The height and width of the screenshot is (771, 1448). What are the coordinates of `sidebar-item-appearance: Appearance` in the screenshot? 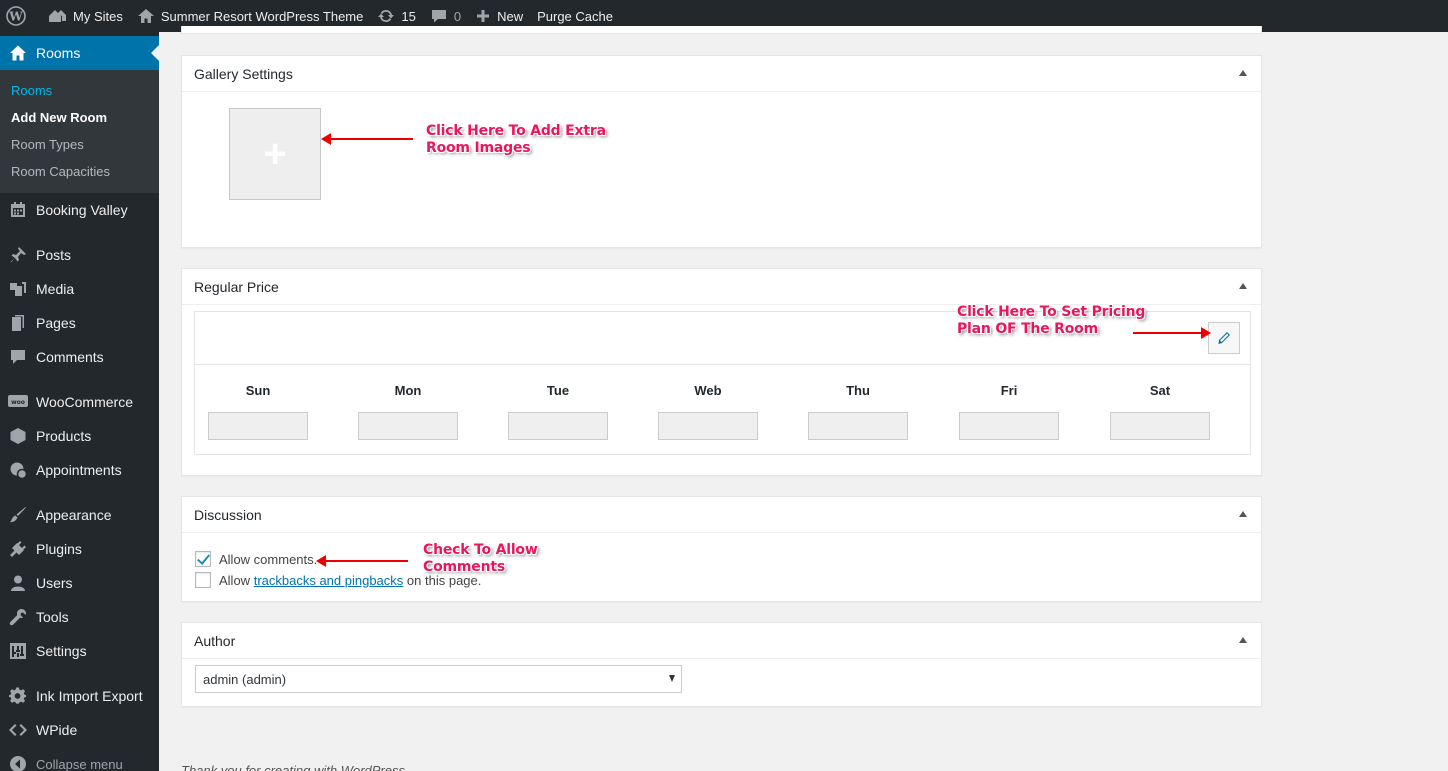 It's located at (79, 515).